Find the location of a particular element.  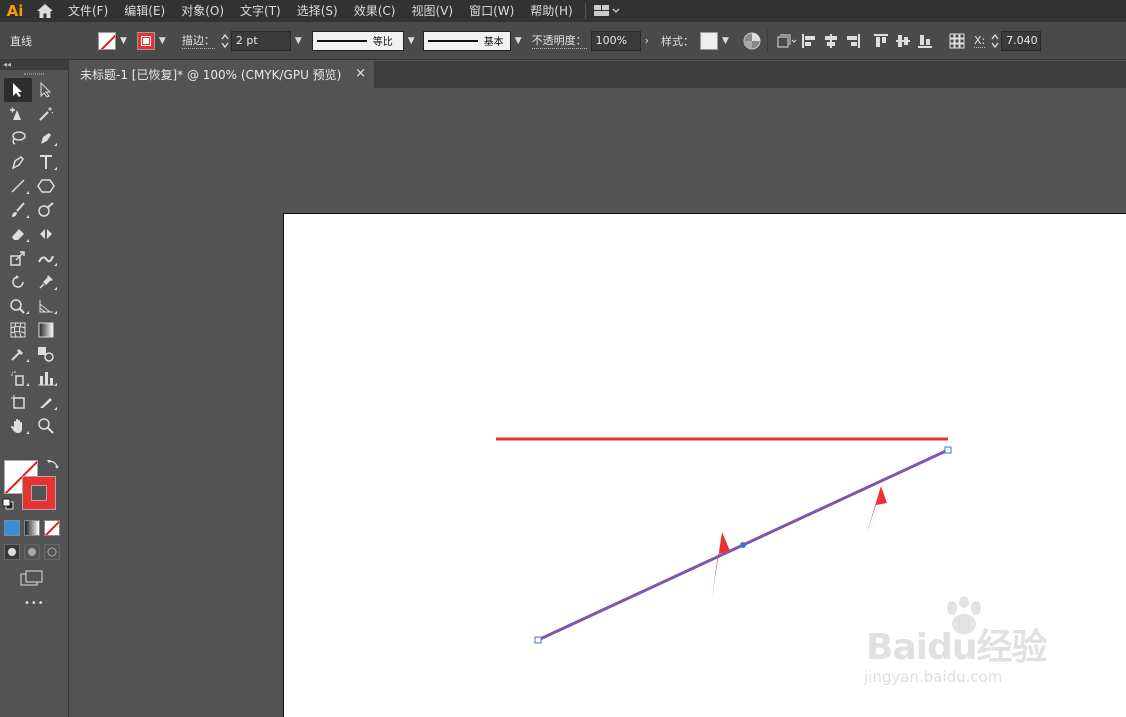

add-anchor-tool-icon is located at coordinates (18, 162).